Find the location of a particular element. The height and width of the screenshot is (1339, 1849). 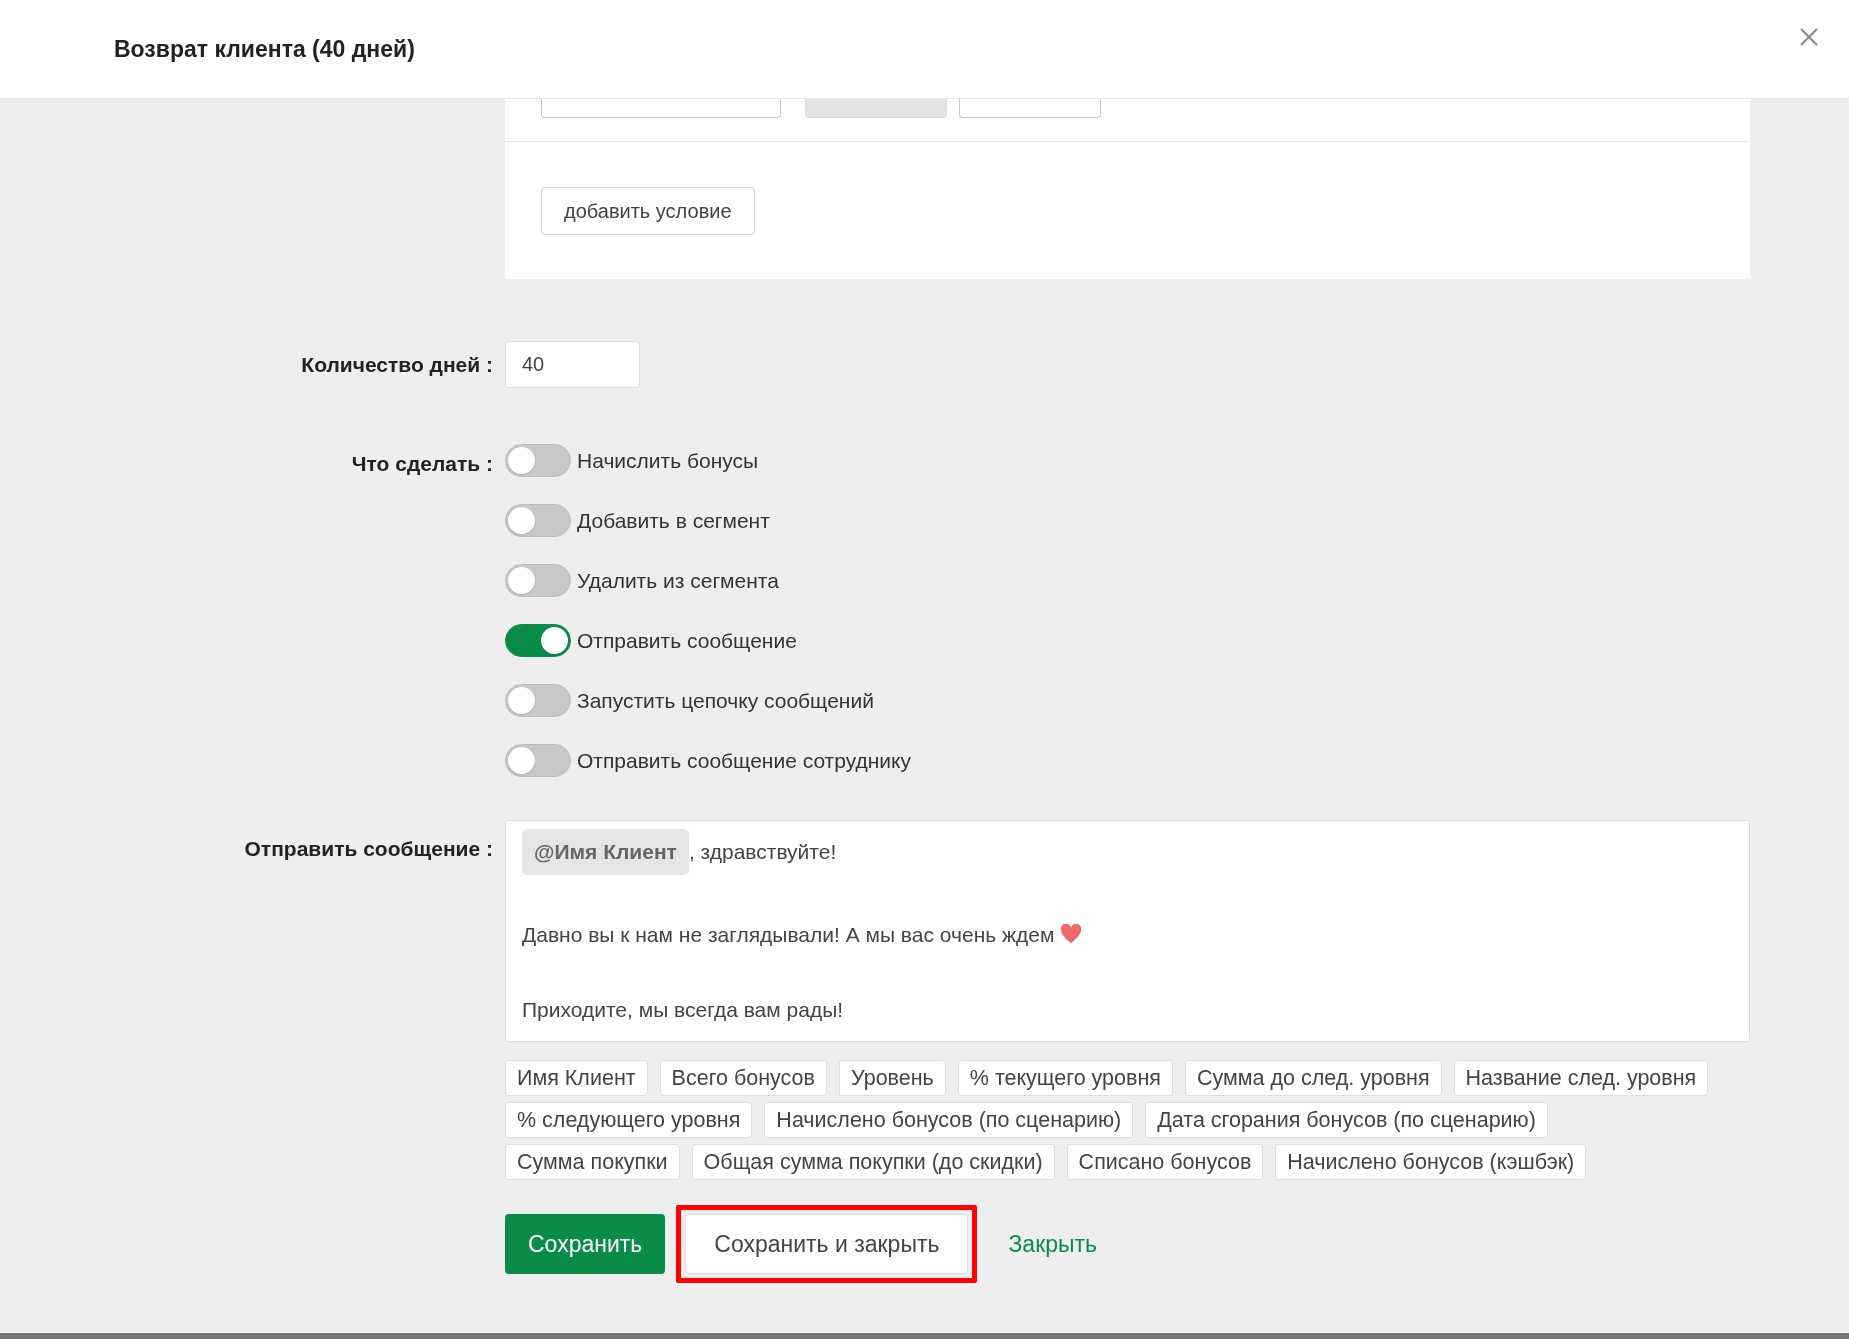

toggle-label: Удалить из сегмента is located at coordinates (678, 580).